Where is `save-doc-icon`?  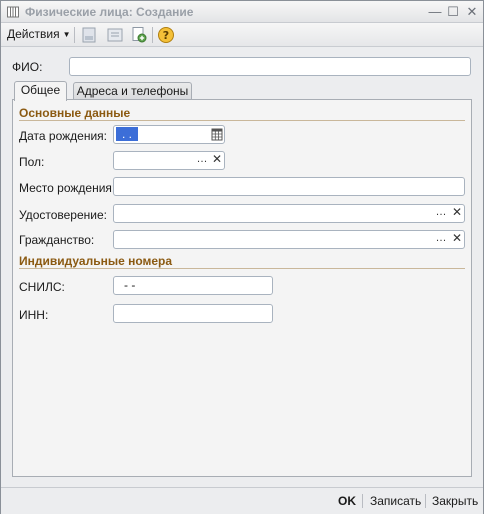
save-doc-icon is located at coordinates (89, 35).